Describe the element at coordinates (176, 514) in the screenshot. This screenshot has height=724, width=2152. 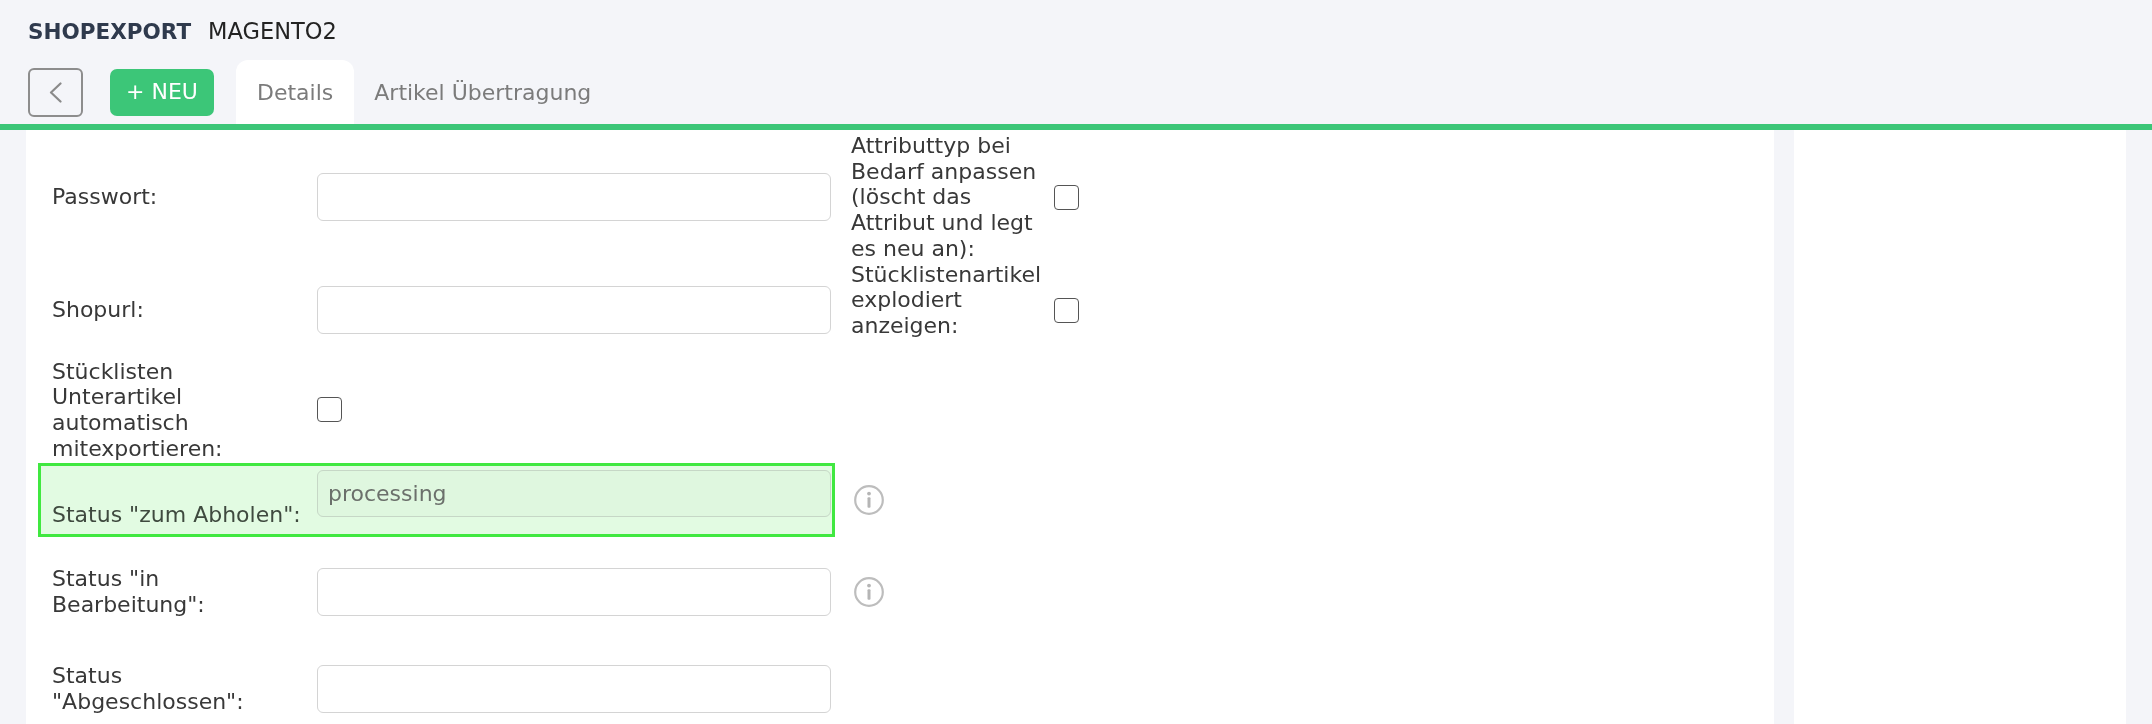
I see `field-label: Status "zum Abholen":` at that location.